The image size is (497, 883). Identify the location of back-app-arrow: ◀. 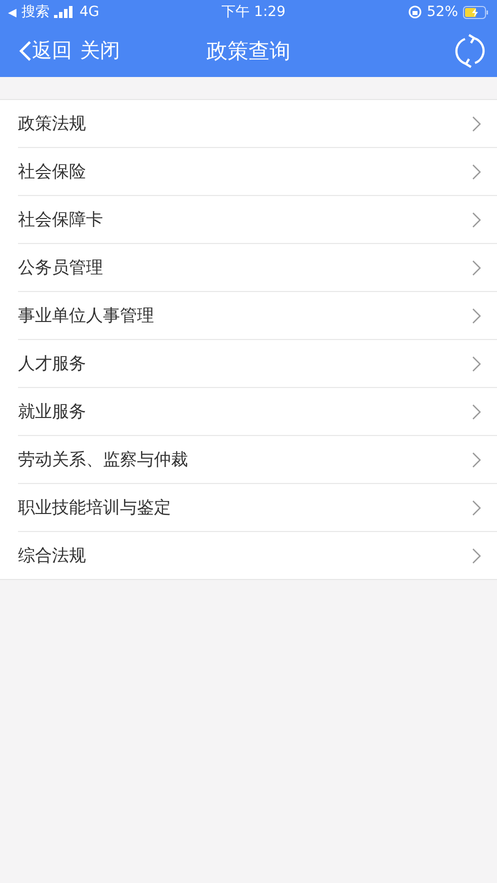
(12, 12).